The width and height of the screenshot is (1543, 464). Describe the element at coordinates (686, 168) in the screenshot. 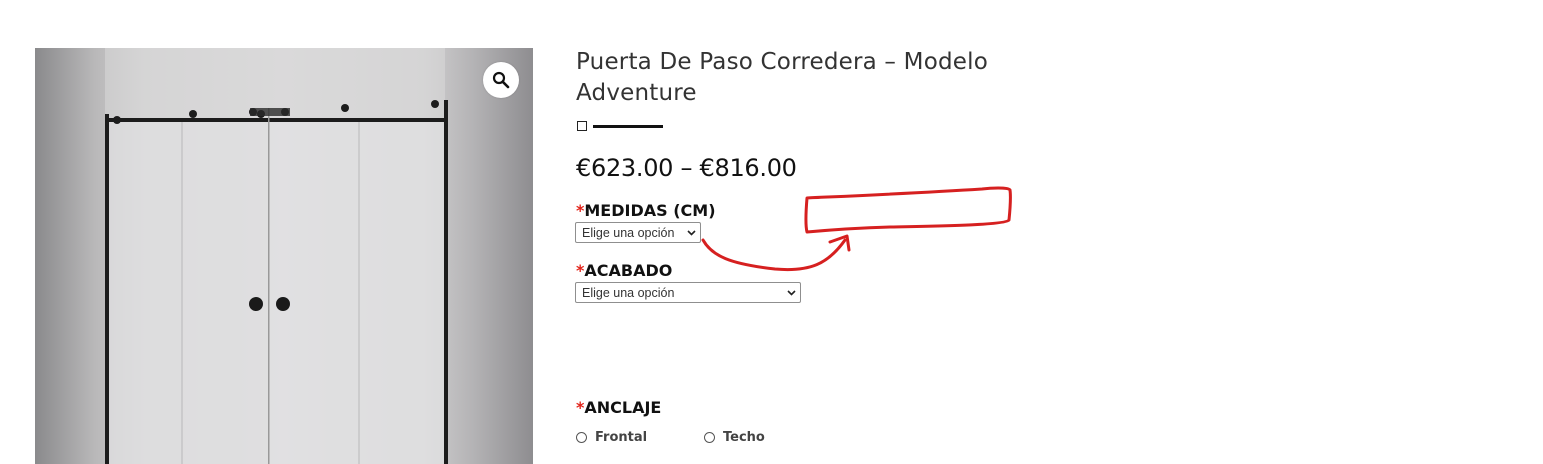

I see `product-price: €623.00 – €816.00` at that location.